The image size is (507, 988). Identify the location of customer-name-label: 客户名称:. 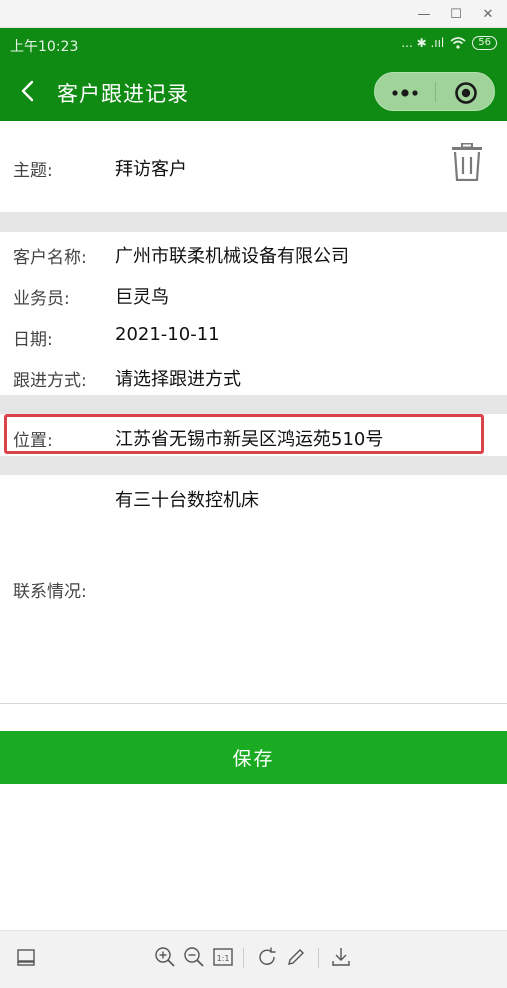
(50, 258).